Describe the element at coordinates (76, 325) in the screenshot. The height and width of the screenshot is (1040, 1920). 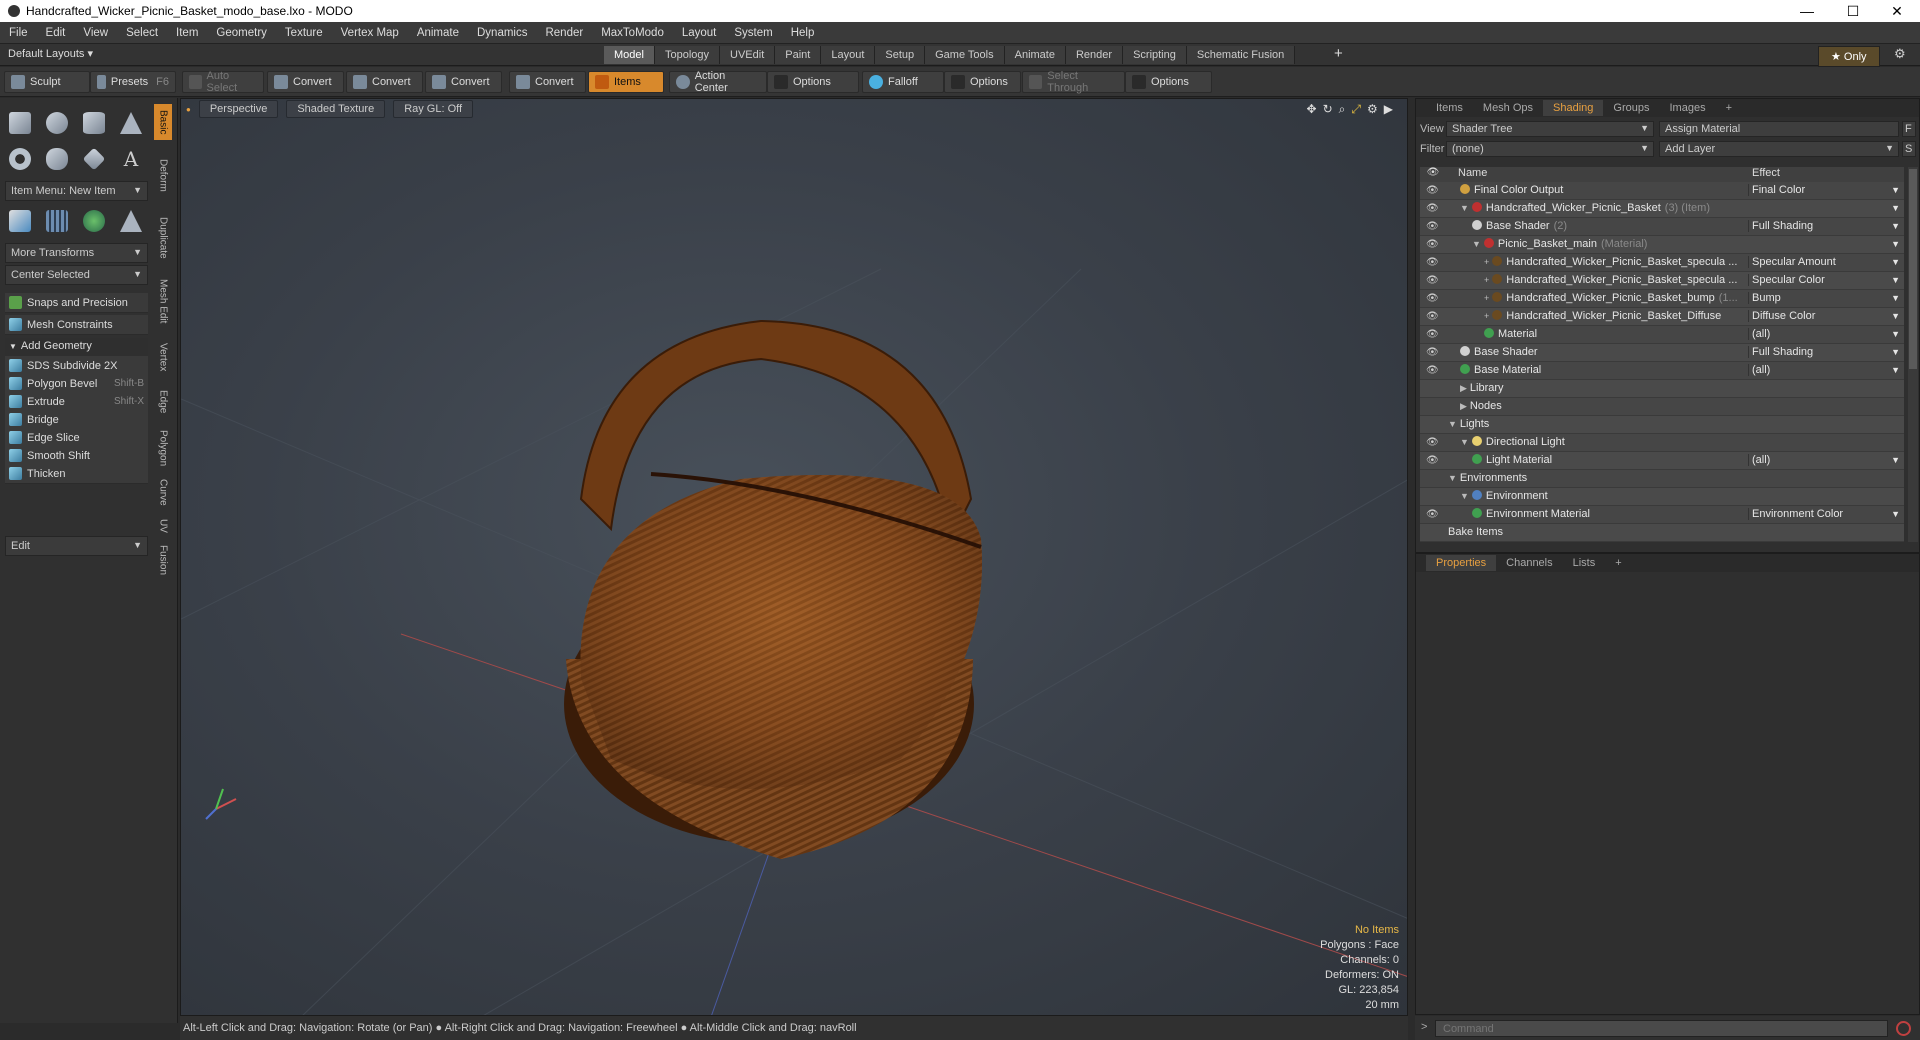
I see `mesh-constraints-button: Mesh Constraints` at that location.